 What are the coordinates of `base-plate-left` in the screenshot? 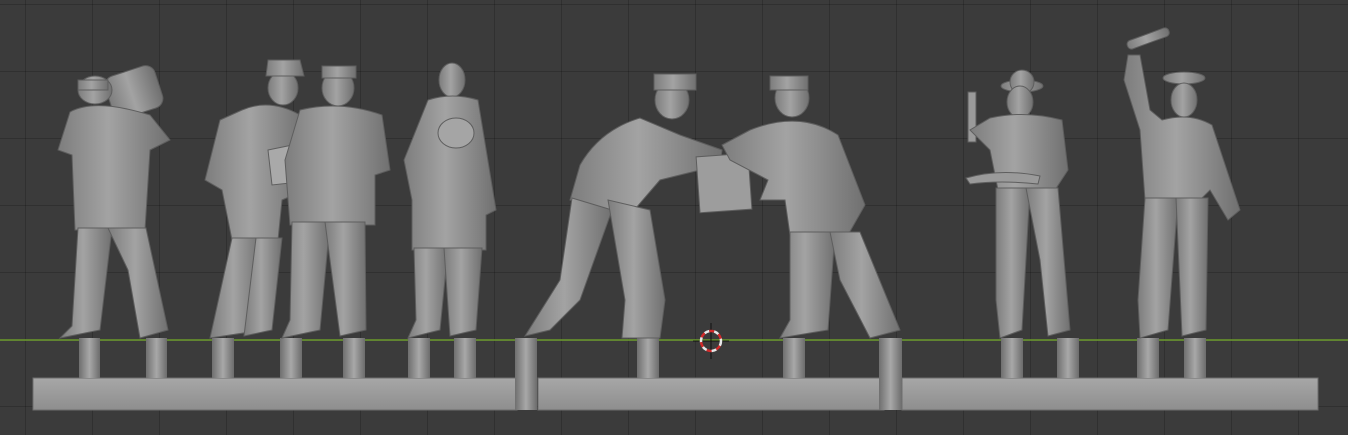 It's located at (275, 394).